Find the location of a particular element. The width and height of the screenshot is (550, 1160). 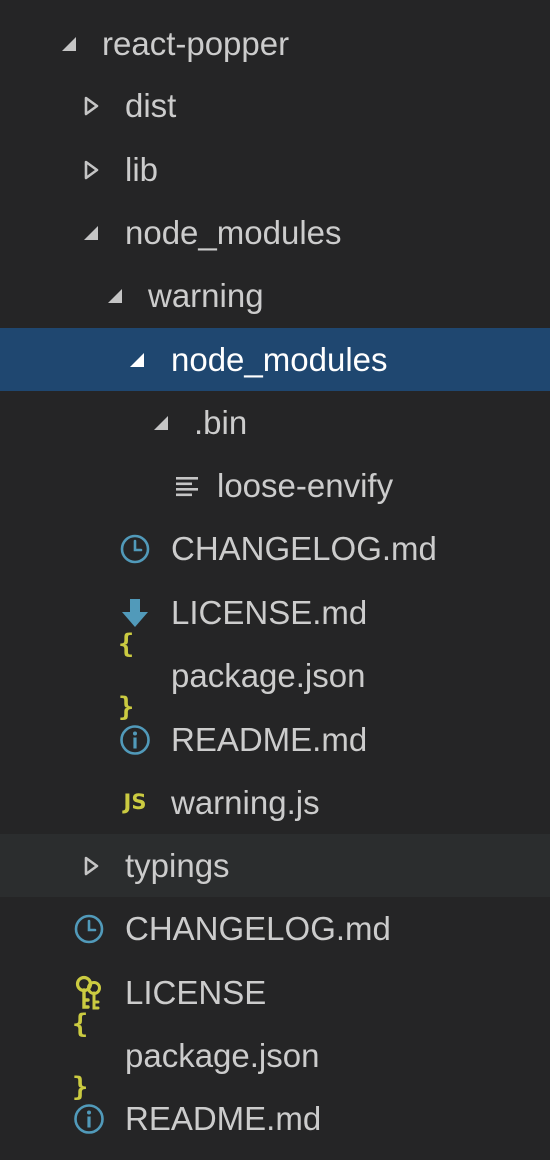

tree-item-warning-js: JS warning.js is located at coordinates (275, 802).